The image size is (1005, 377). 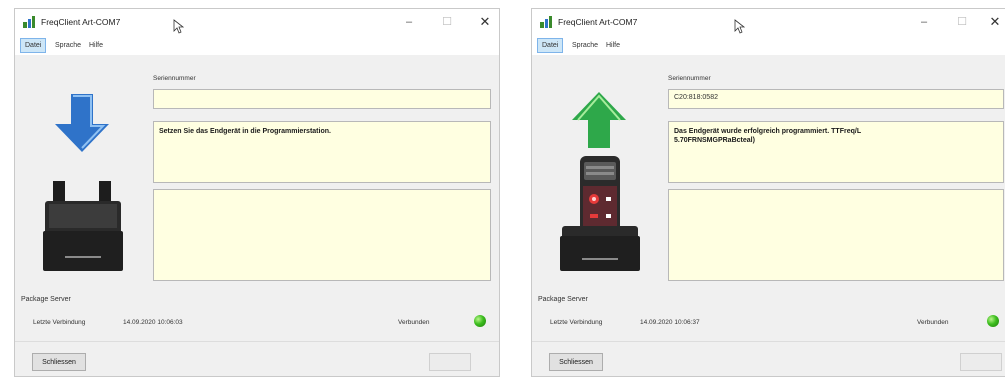 I want to click on last-connection-time: 14.09.2020 10:06:03, so click(x=153, y=322).